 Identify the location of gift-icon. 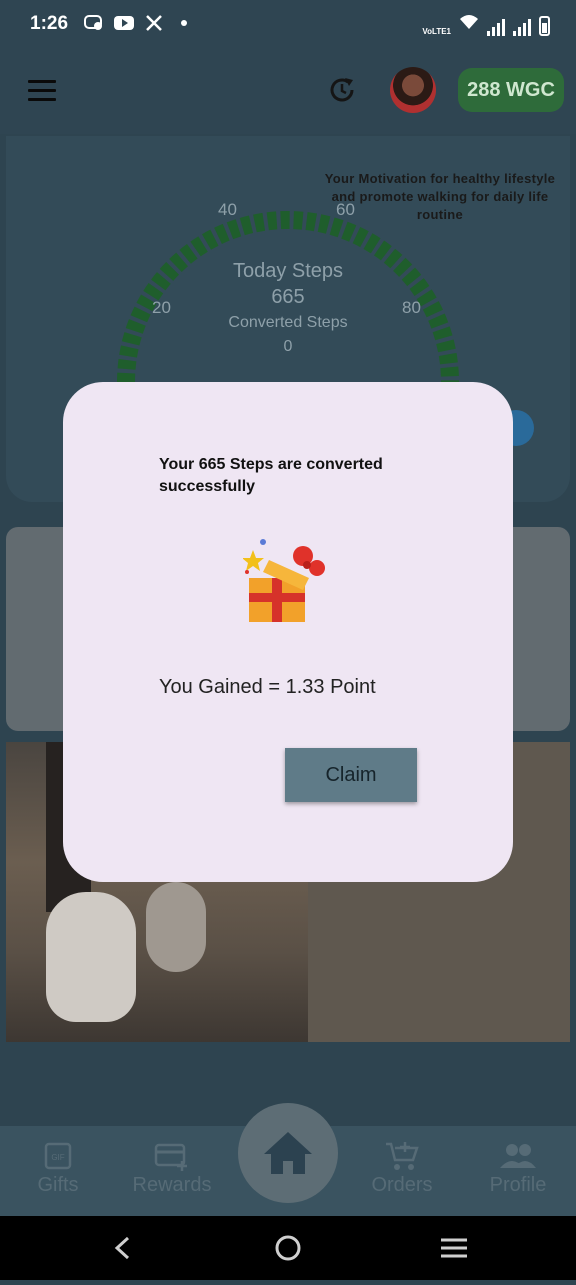
(287, 583).